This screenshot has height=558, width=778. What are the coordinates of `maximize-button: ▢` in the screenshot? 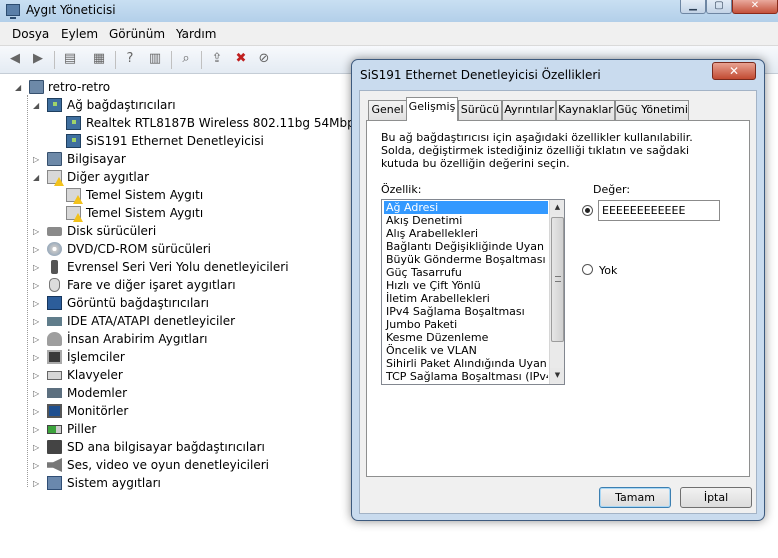 It's located at (719, 7).